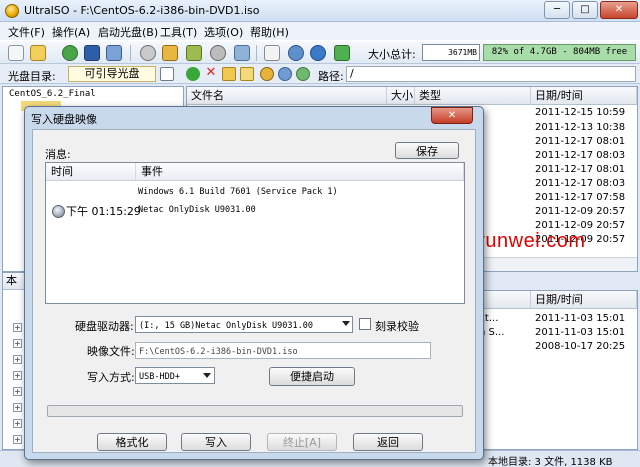 Image resolution: width=640 pixels, height=467 pixels. What do you see at coordinates (111, 377) in the screenshot?
I see `write-method-label: 写入方式:` at bounding box center [111, 377].